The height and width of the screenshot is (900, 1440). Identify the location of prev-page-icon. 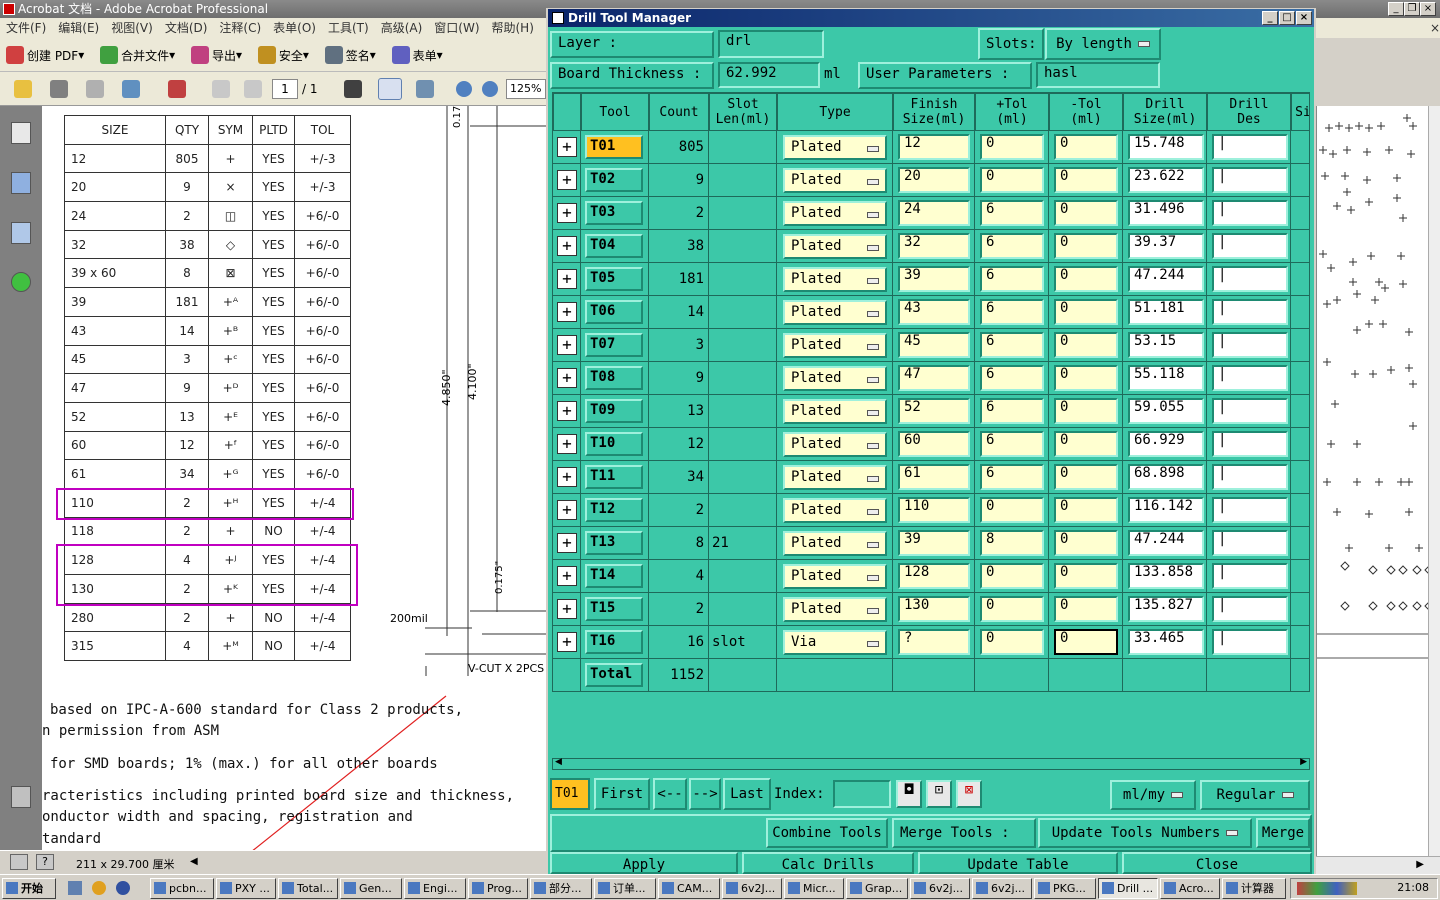
(221, 89).